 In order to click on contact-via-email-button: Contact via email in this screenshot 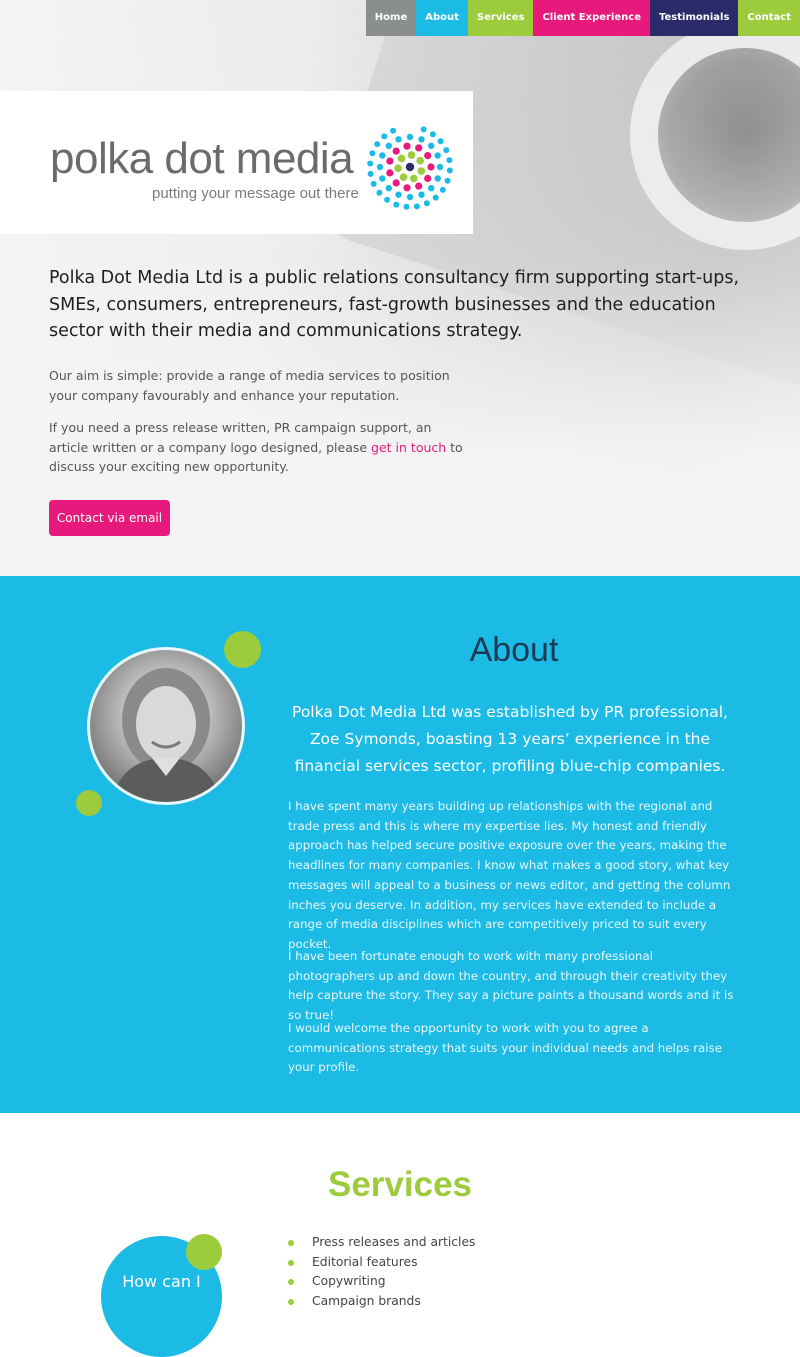, I will do `click(109, 518)`.